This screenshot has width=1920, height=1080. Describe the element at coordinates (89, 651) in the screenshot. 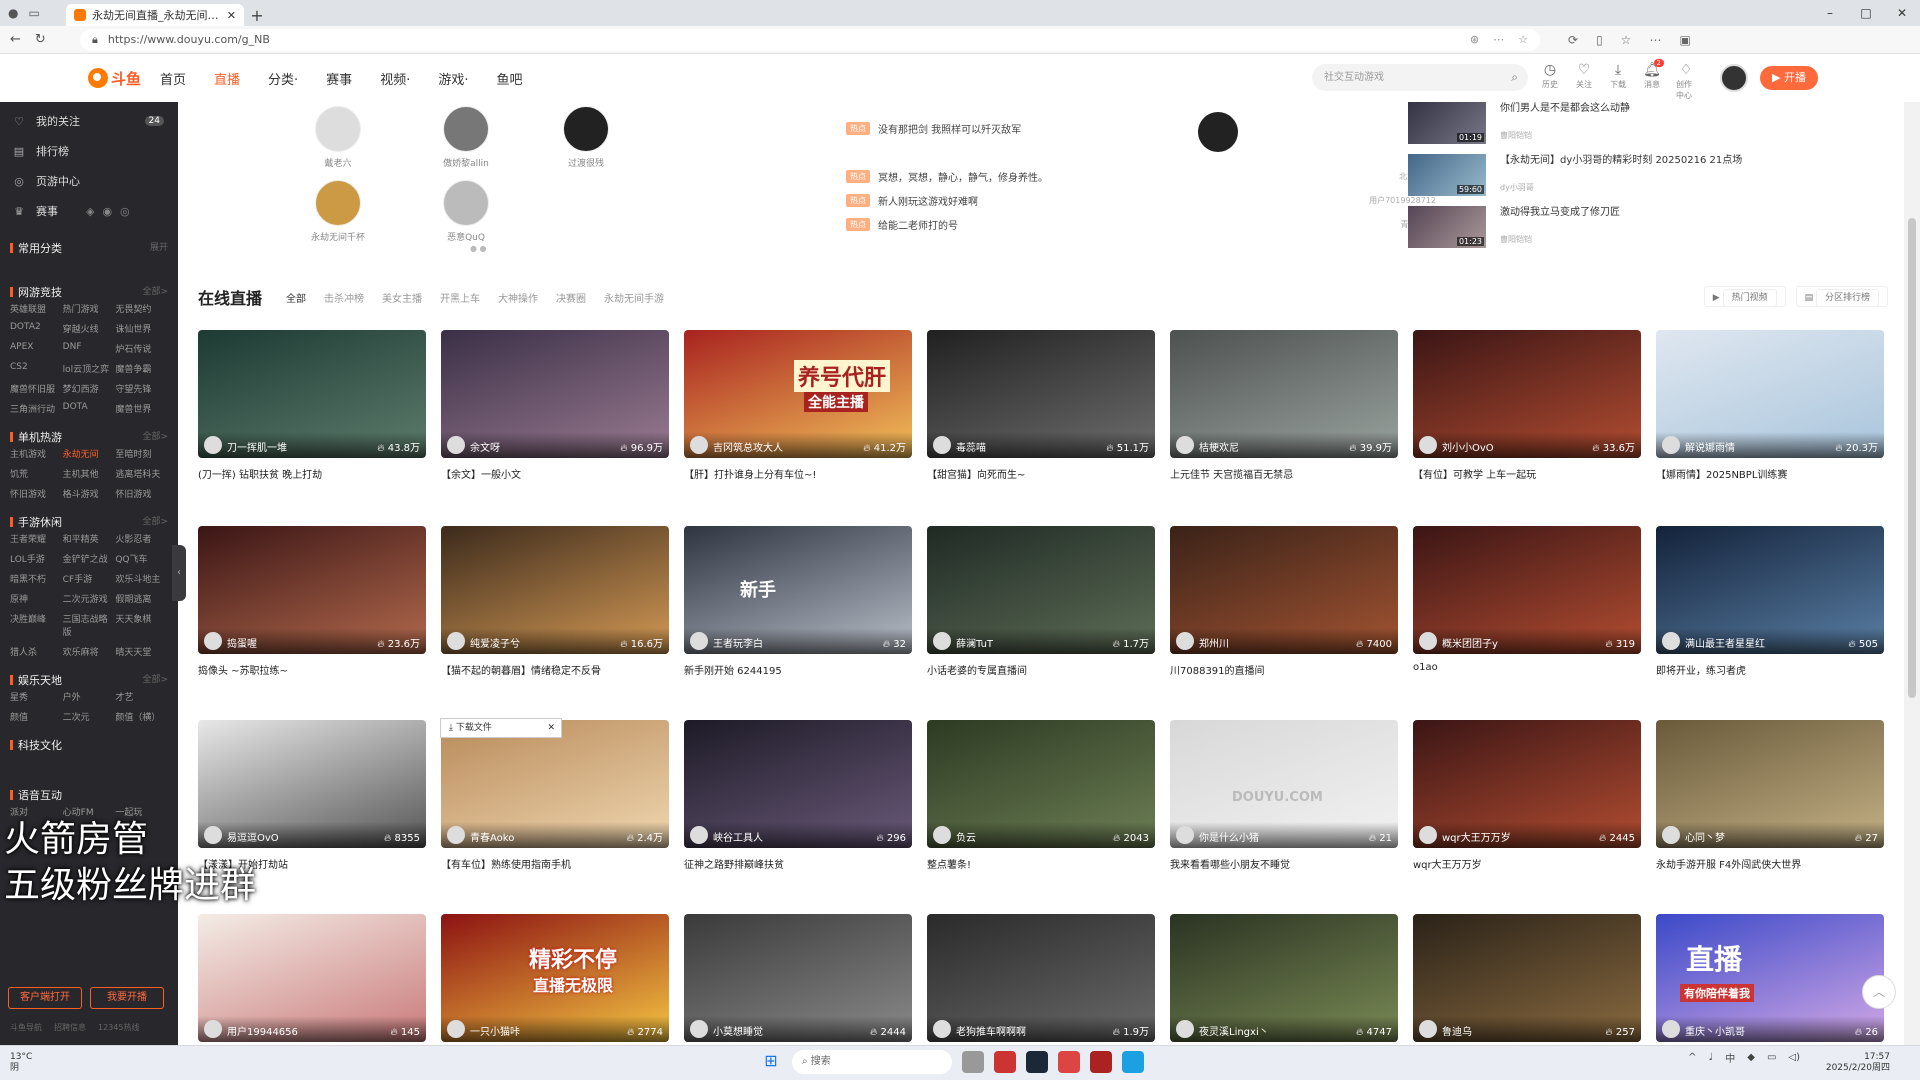

I see `category-link: 欢乐麻将` at that location.